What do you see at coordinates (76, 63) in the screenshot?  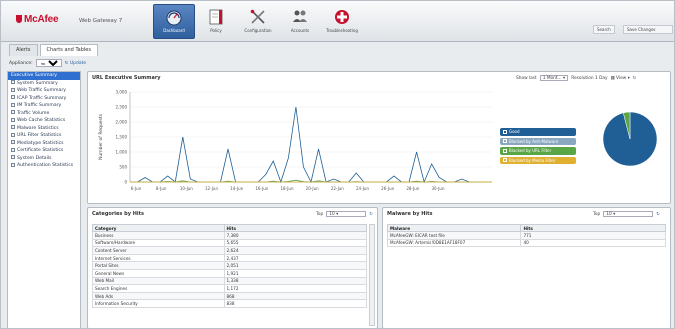 I see `update-button: ↻ Update` at bounding box center [76, 63].